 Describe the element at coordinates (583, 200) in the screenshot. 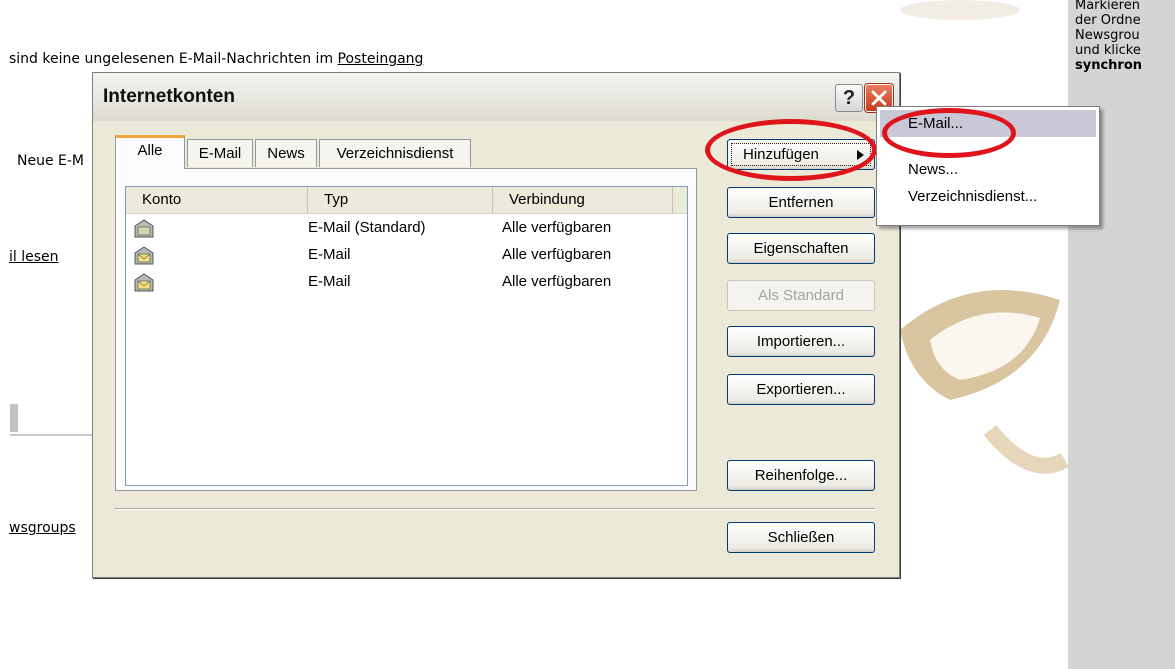

I see `column-verbindung: Verbindung` at that location.